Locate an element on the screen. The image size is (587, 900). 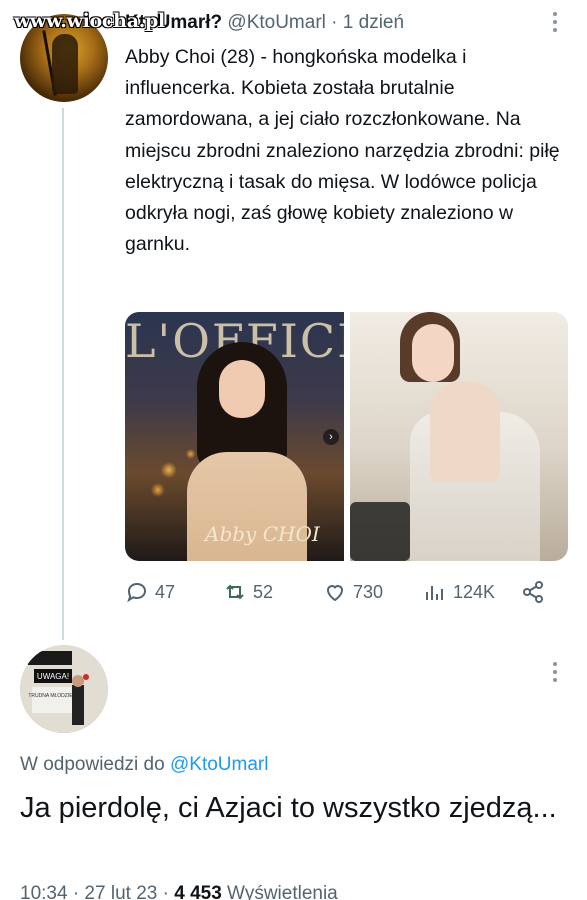
cover-name: Abby CHOI is located at coordinates (262, 534).